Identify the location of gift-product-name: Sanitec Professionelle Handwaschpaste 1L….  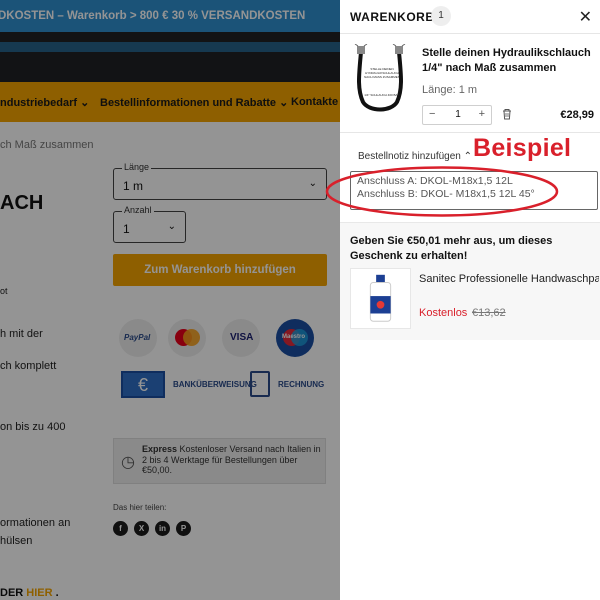
(509, 279).